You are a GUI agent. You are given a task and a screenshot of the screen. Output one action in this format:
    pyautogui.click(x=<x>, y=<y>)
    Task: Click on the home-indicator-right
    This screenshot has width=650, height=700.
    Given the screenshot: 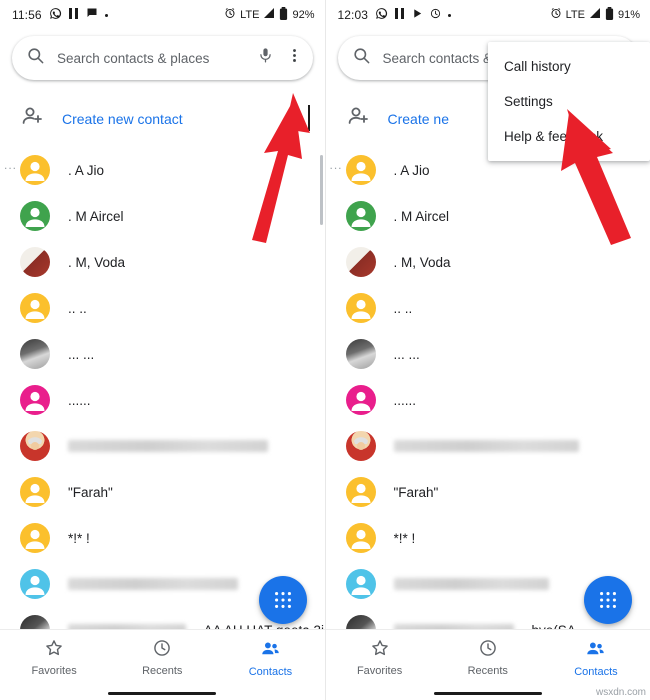 What is the action you would take?
    pyautogui.click(x=487, y=693)
    